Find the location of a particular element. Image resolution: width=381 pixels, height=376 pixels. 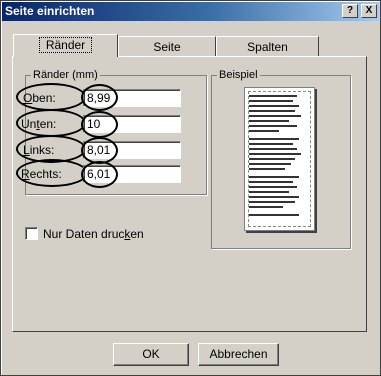

top-margin-label: Oben: is located at coordinates (39, 98).